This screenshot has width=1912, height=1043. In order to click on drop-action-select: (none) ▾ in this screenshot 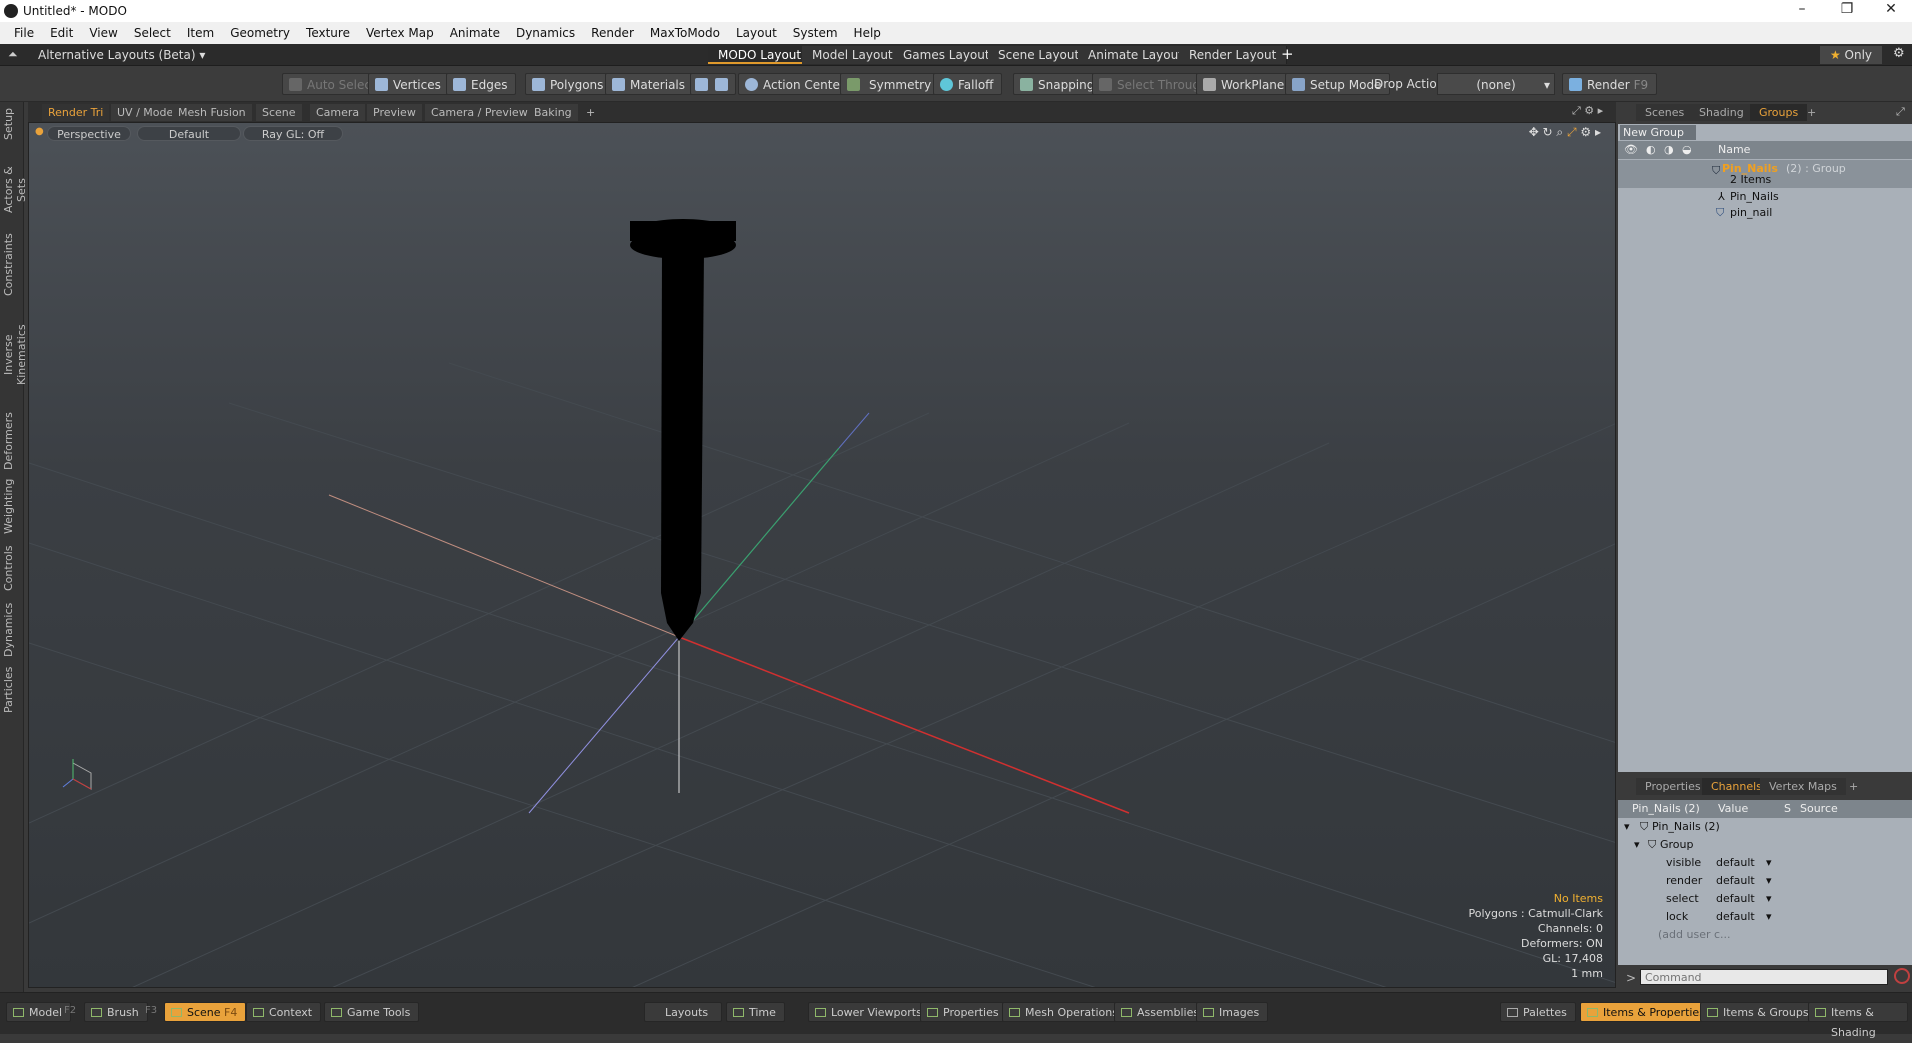, I will do `click(1496, 84)`.